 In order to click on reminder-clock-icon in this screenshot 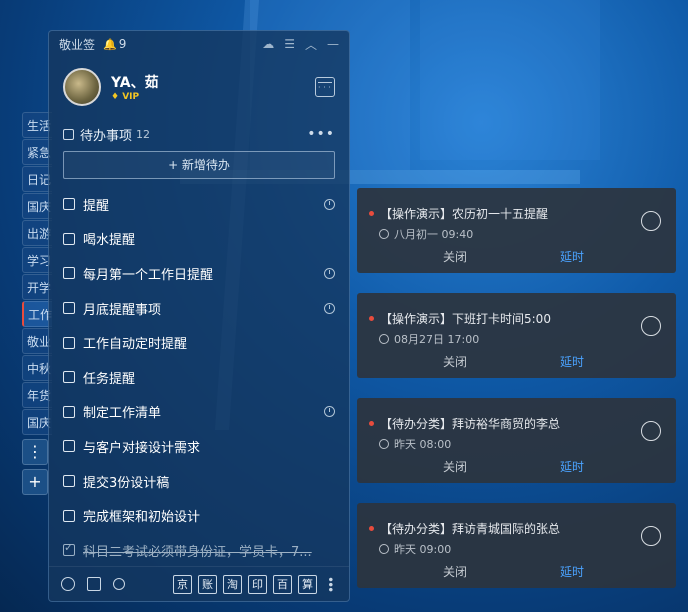, I will do `click(329, 412)`.